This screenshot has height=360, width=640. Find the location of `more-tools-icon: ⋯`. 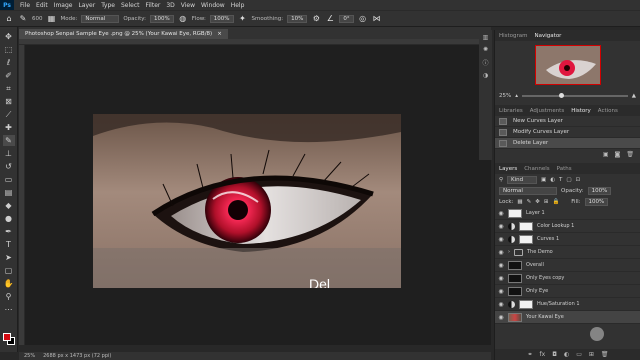

more-tools-icon: ⋯ is located at coordinates (9, 309).